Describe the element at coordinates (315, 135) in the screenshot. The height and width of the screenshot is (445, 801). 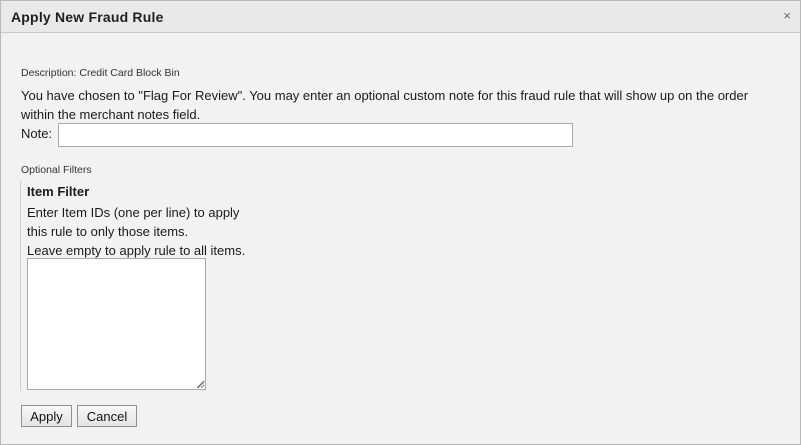
I see `note-input` at that location.